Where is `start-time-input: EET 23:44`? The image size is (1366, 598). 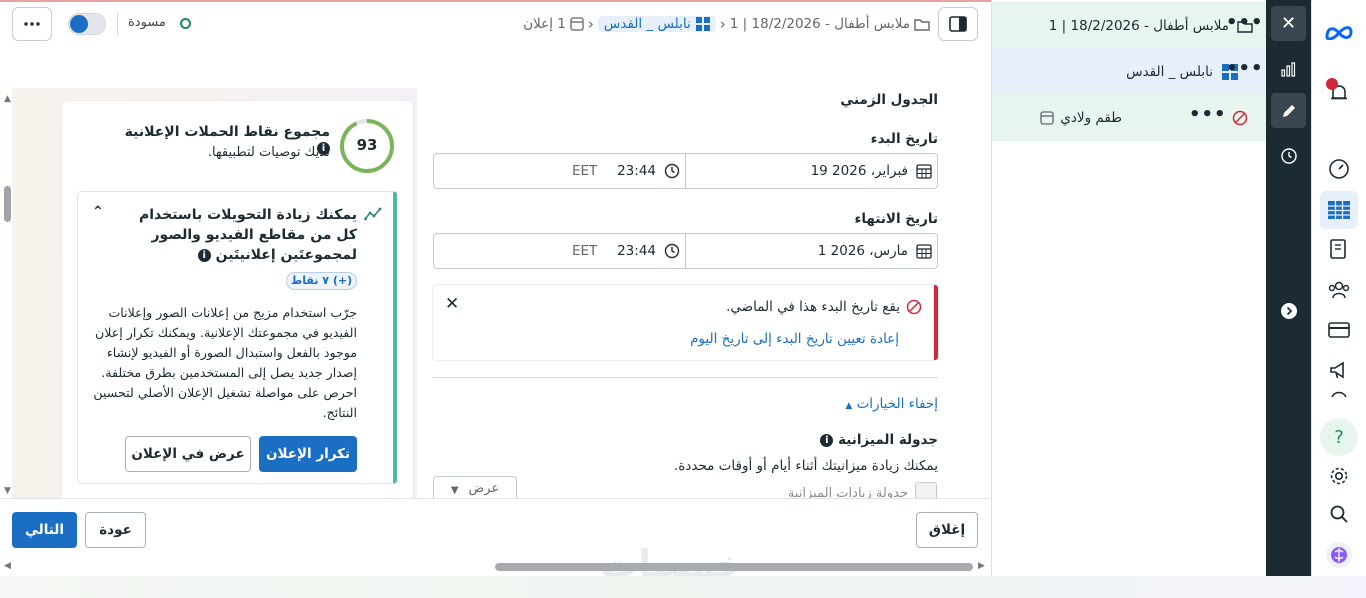
start-time-input: EET 23:44 is located at coordinates (562, 171).